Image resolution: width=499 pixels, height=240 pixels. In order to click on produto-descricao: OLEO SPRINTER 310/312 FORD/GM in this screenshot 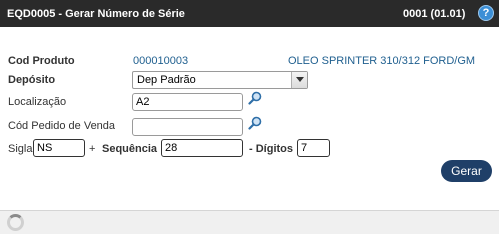, I will do `click(382, 61)`.